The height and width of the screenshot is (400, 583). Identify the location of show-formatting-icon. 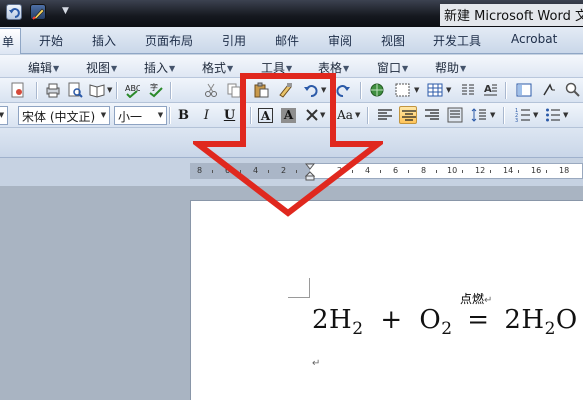
(549, 90).